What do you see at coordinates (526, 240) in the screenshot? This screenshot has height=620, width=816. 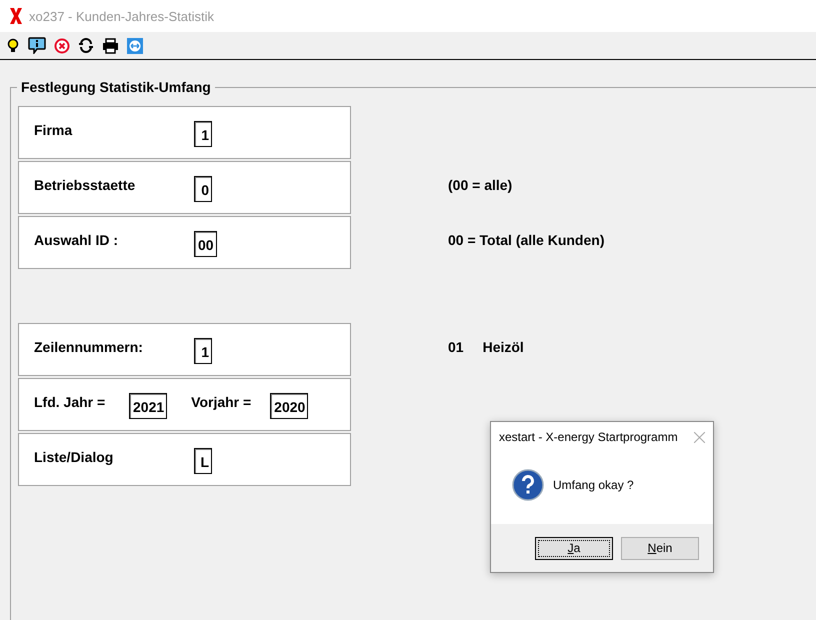 I see `hint-text: 00 = Total (alle Kunden)` at bounding box center [526, 240].